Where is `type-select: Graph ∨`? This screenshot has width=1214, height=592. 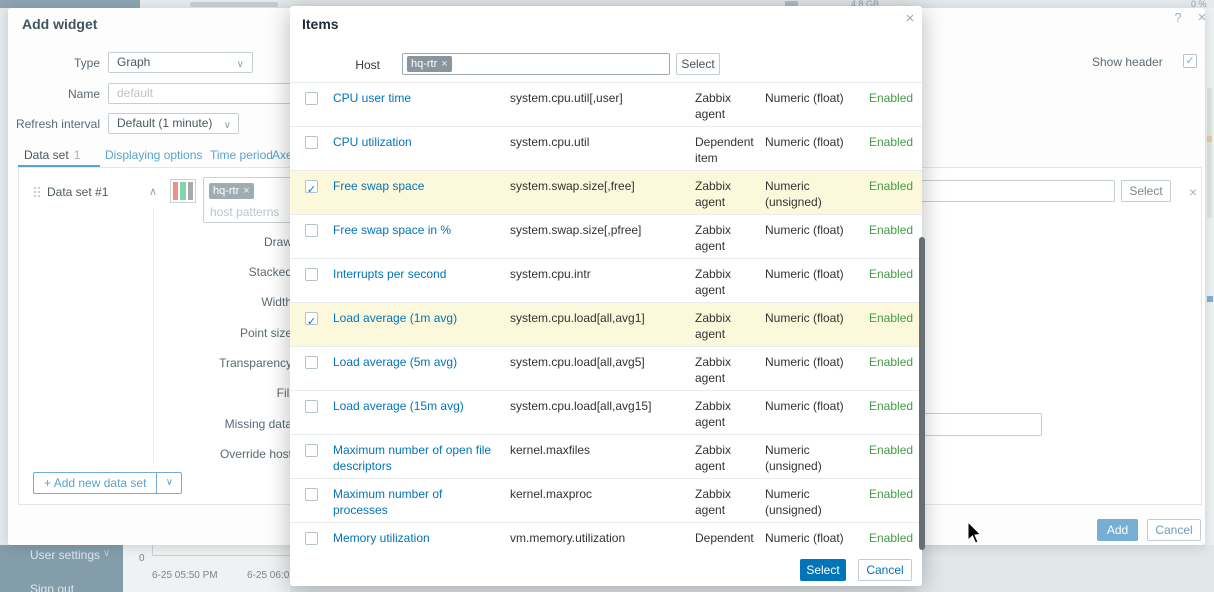
type-select: Graph ∨ is located at coordinates (180, 62).